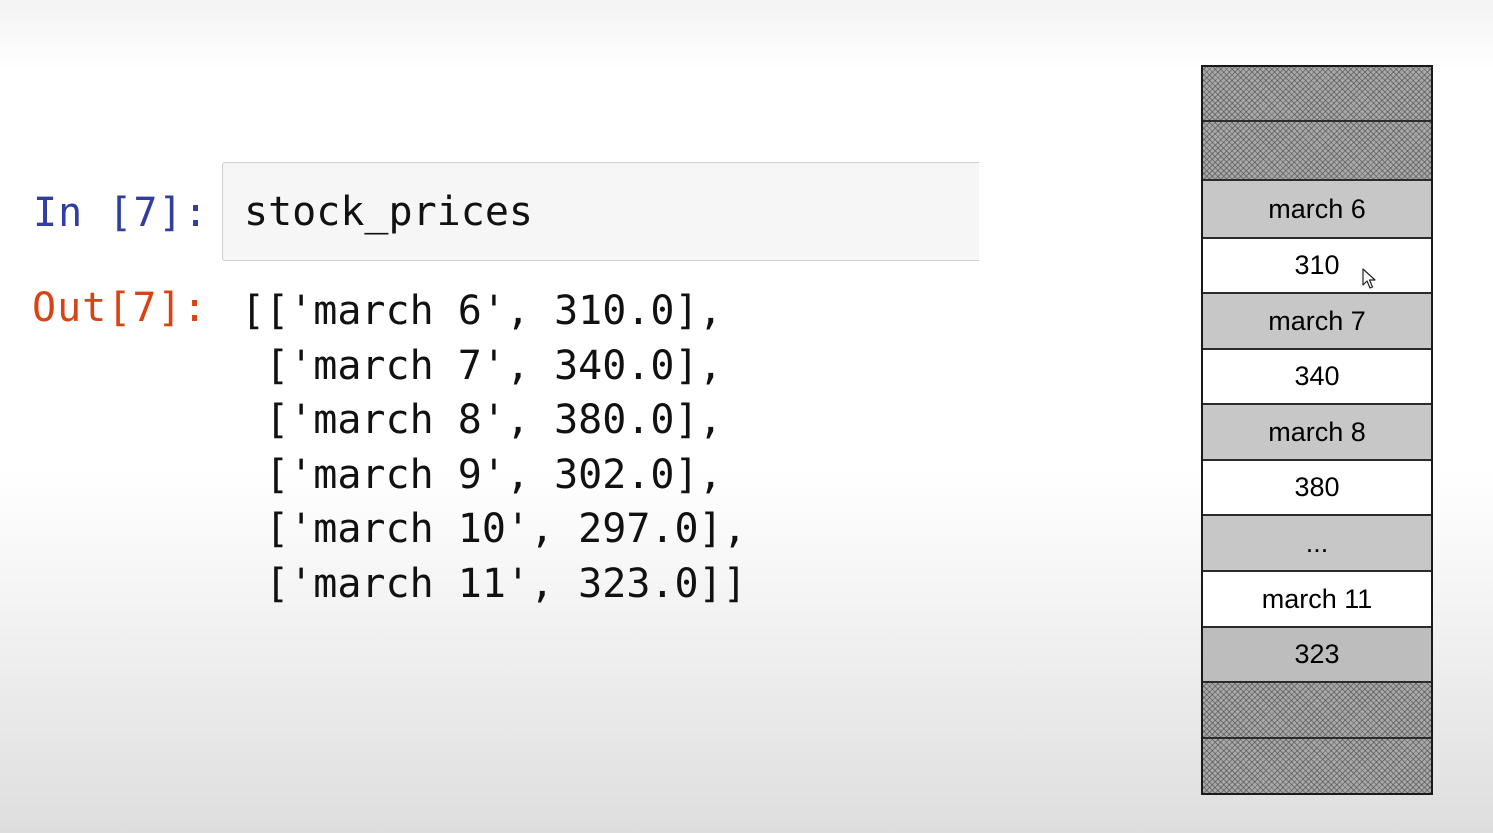 The width and height of the screenshot is (1493, 833). I want to click on memory-cell-price: 340, so click(1317, 377).